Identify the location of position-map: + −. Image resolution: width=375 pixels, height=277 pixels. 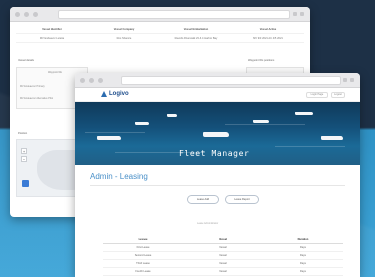
(47, 168).